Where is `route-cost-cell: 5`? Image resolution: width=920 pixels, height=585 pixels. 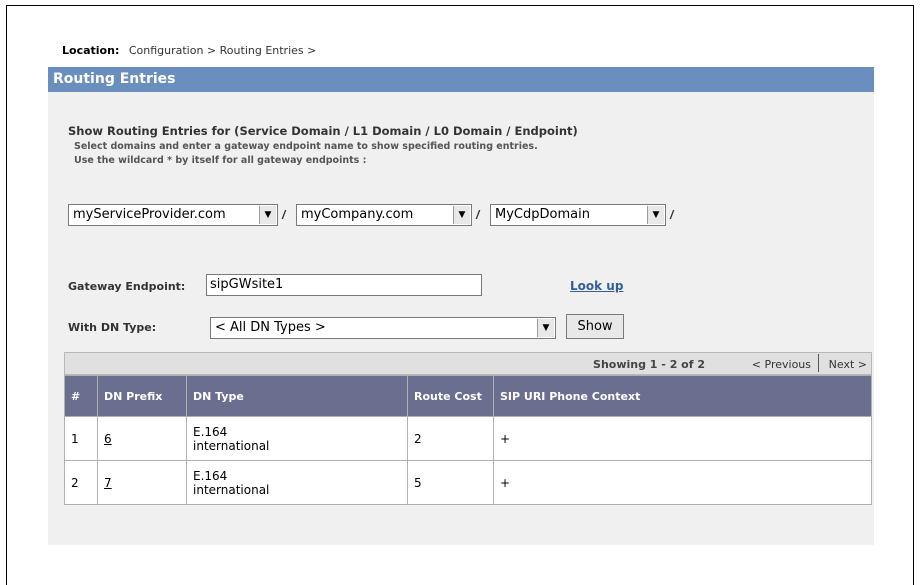
route-cost-cell: 5 is located at coordinates (450, 482).